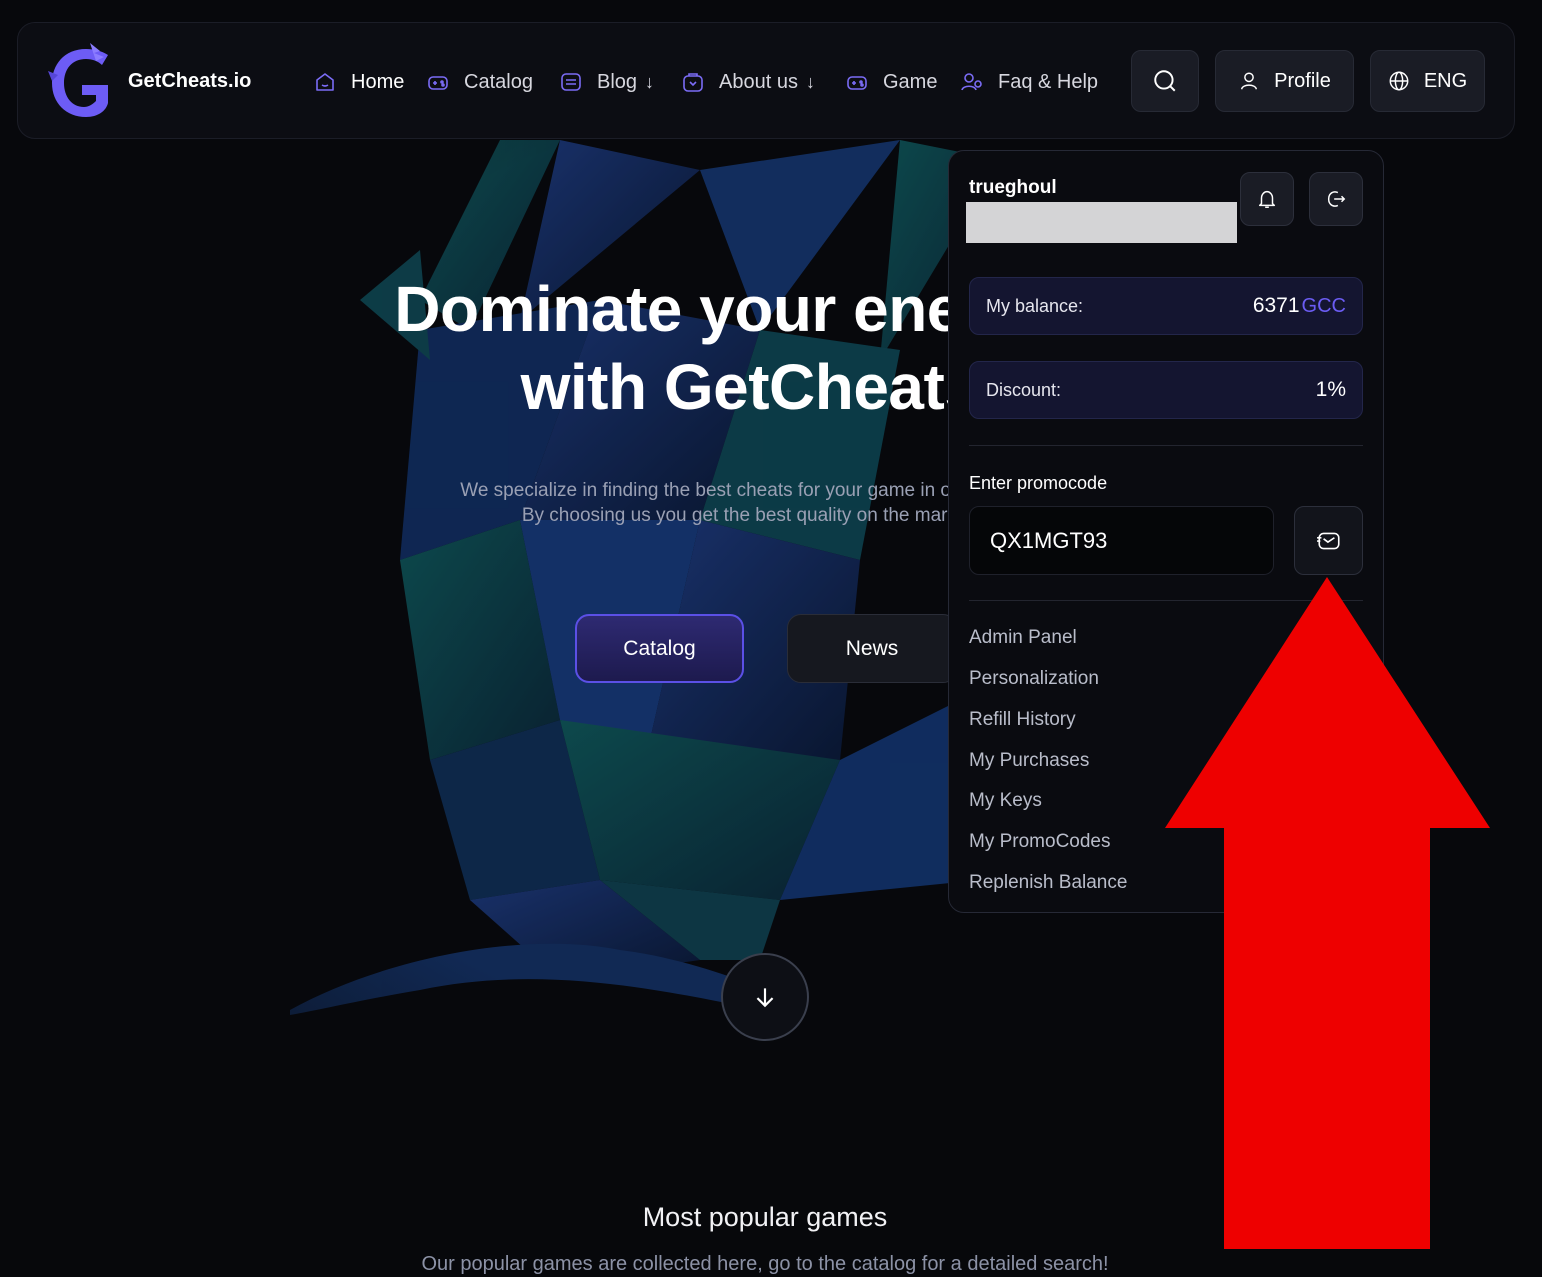 The image size is (1542, 1277). I want to click on info-bag-icon, so click(693, 82).